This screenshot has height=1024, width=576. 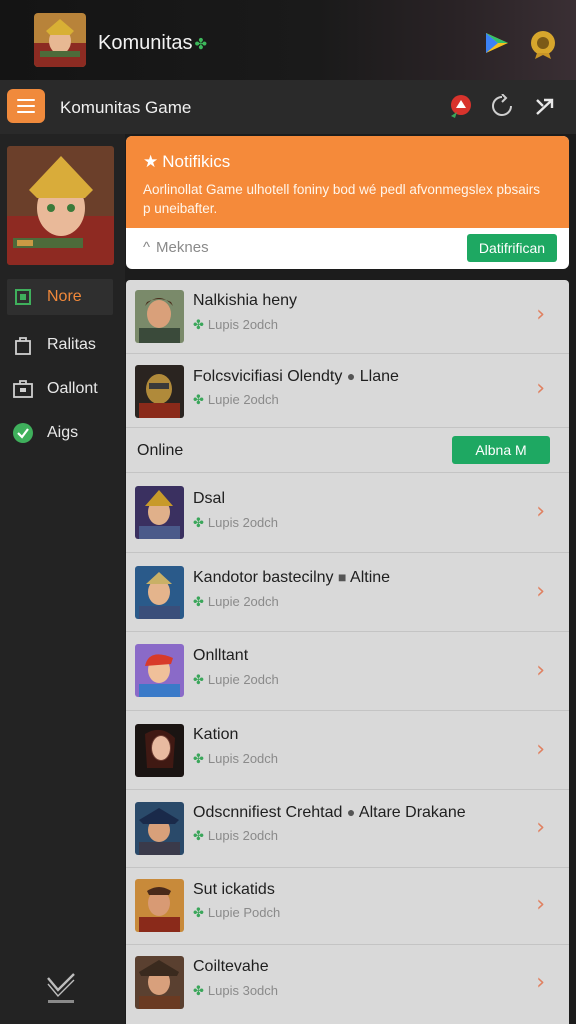 I want to click on list-item: Onlltant ✤ Lupie 2odch ›, so click(x=347, y=671).